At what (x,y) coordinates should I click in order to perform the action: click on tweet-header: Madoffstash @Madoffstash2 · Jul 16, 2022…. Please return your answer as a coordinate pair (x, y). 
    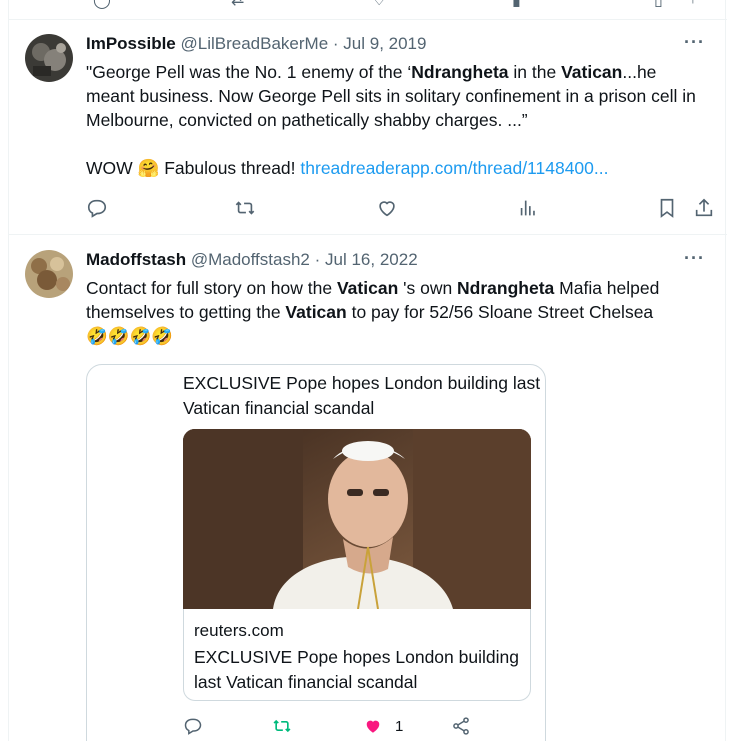
    Looking at the image, I should click on (398, 260).